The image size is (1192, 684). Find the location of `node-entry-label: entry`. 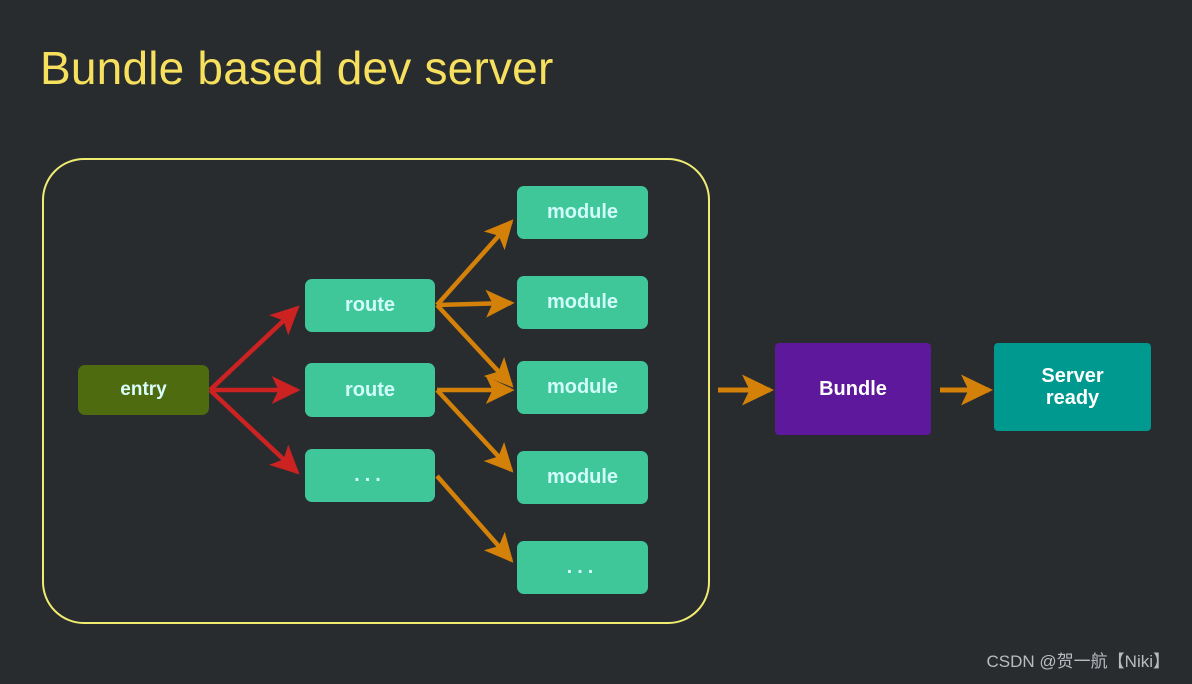

node-entry-label: entry is located at coordinates (143, 390).